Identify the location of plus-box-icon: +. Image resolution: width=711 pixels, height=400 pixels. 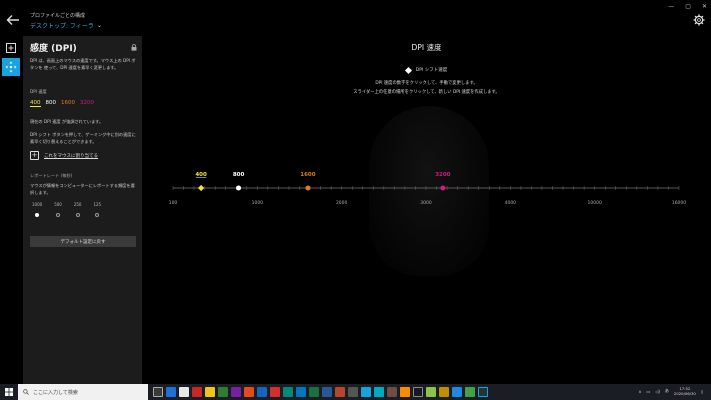
(34, 155).